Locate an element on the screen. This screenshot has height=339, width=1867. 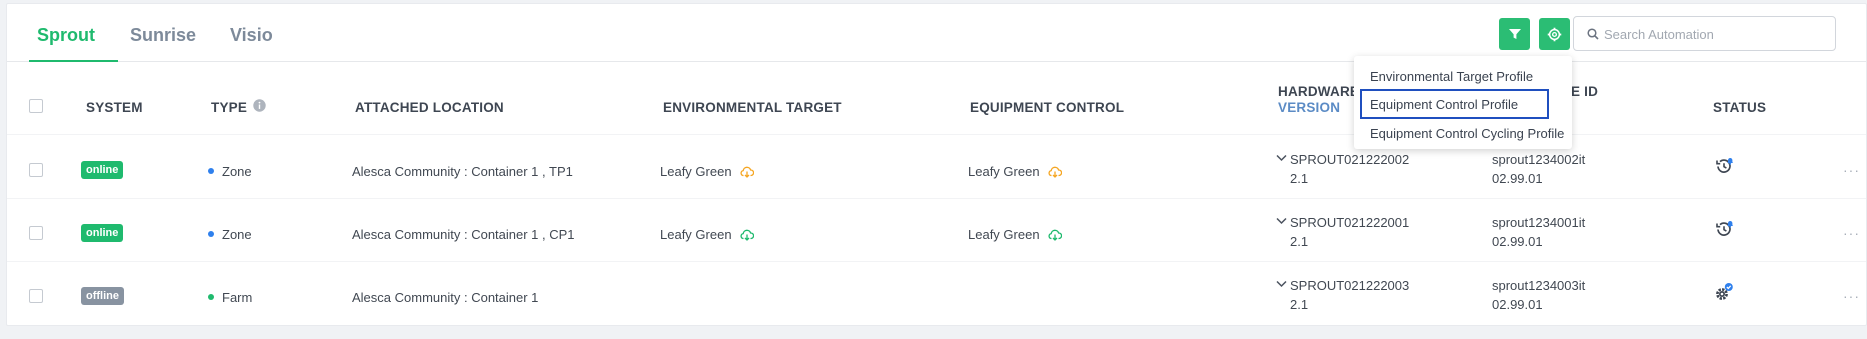
menu-item-equipment-control-profile: Equipment Control Profile is located at coordinates (1444, 104).